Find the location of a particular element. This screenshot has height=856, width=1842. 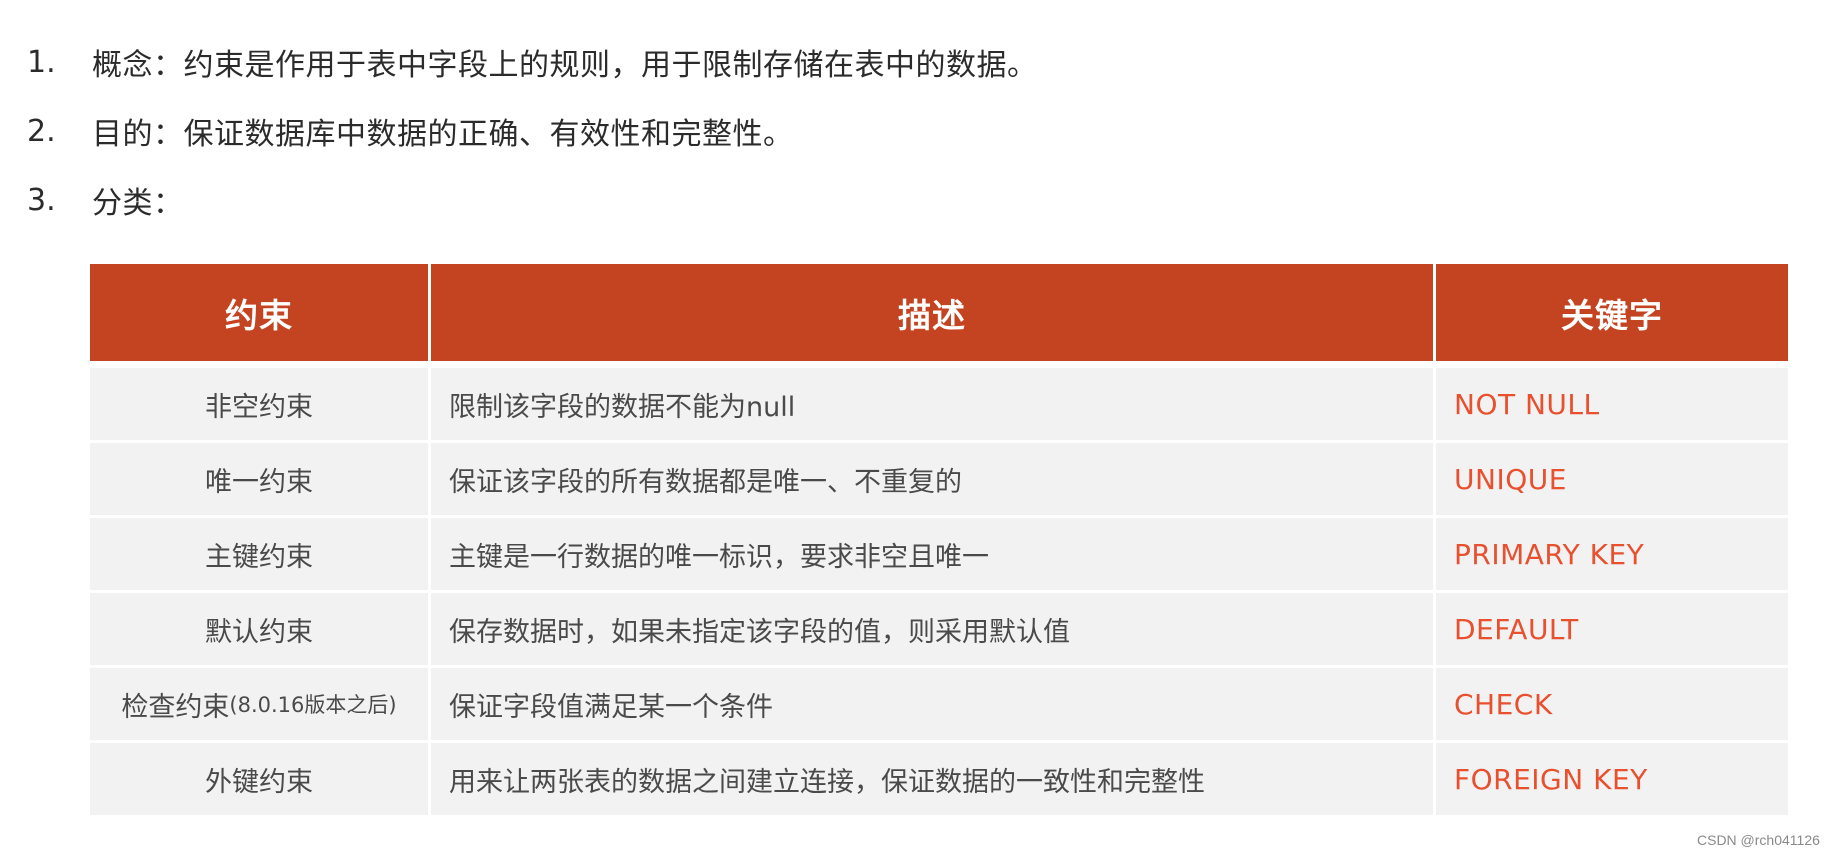

constraint-name: 外键约束 is located at coordinates (259, 782).